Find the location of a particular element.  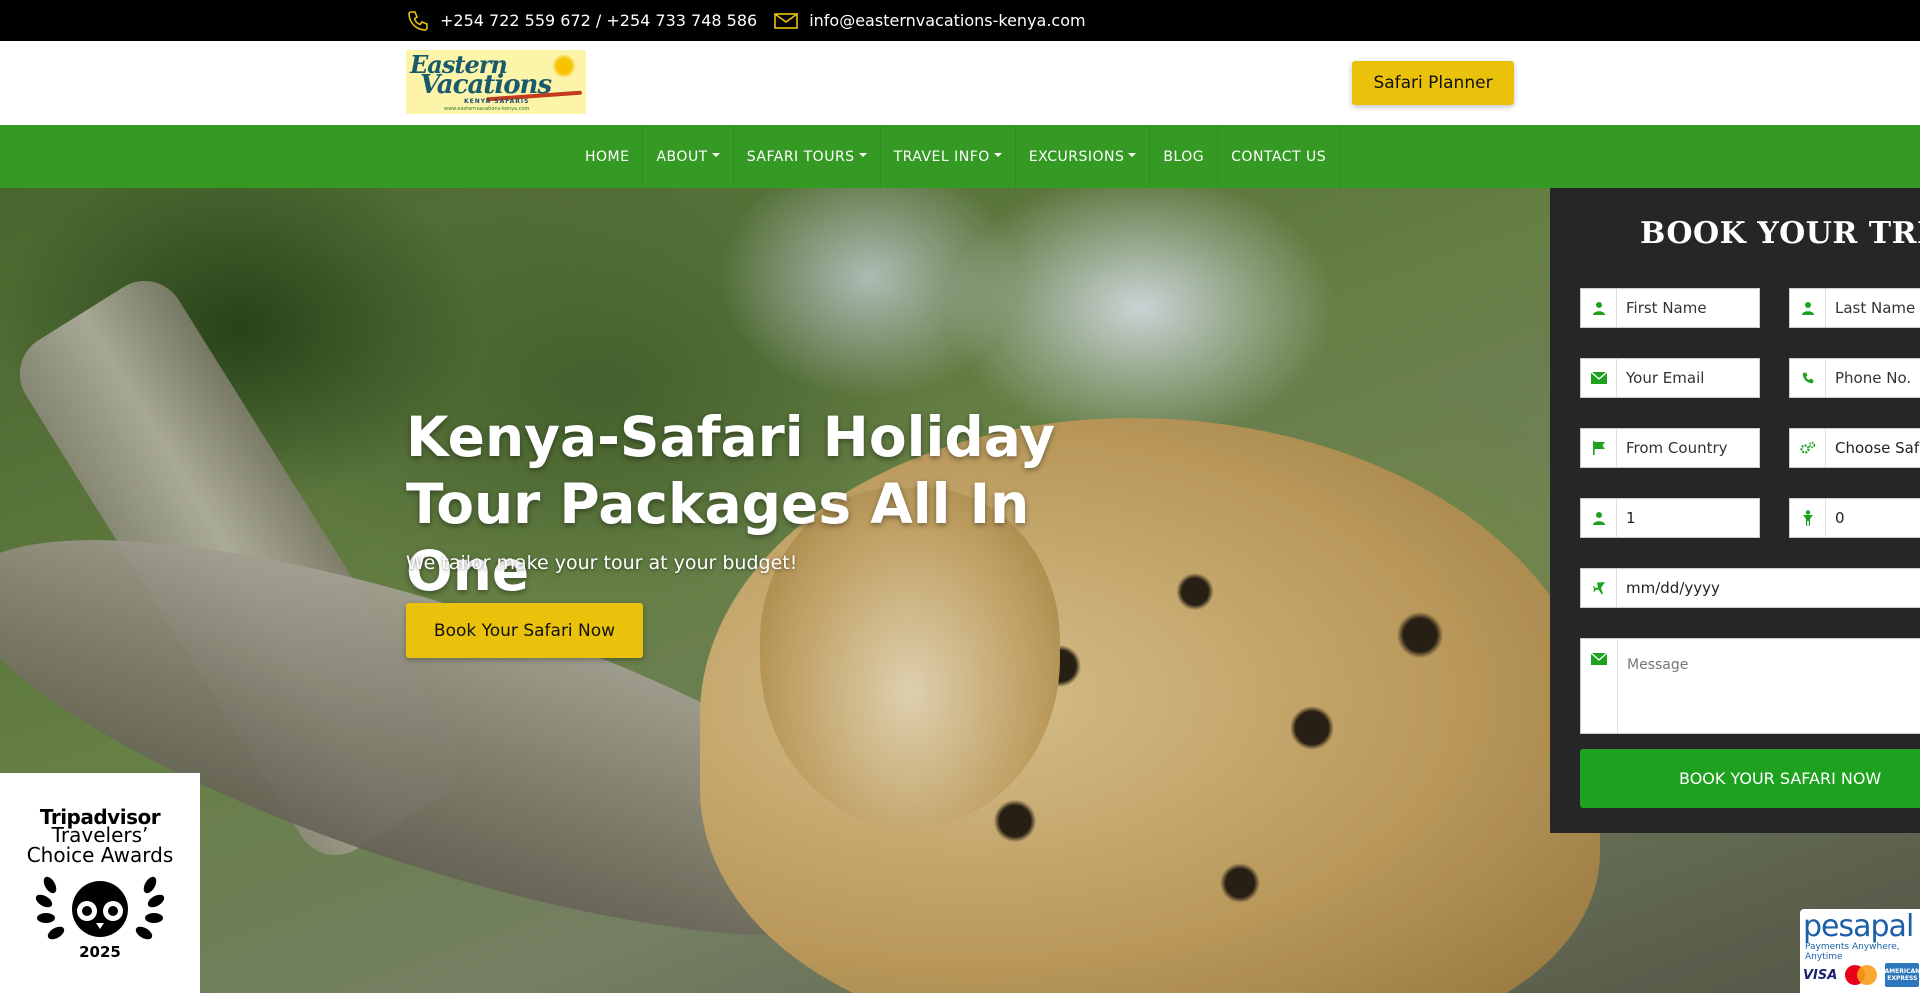

choose-safari-select: Choose Safari is located at coordinates (1854, 448).